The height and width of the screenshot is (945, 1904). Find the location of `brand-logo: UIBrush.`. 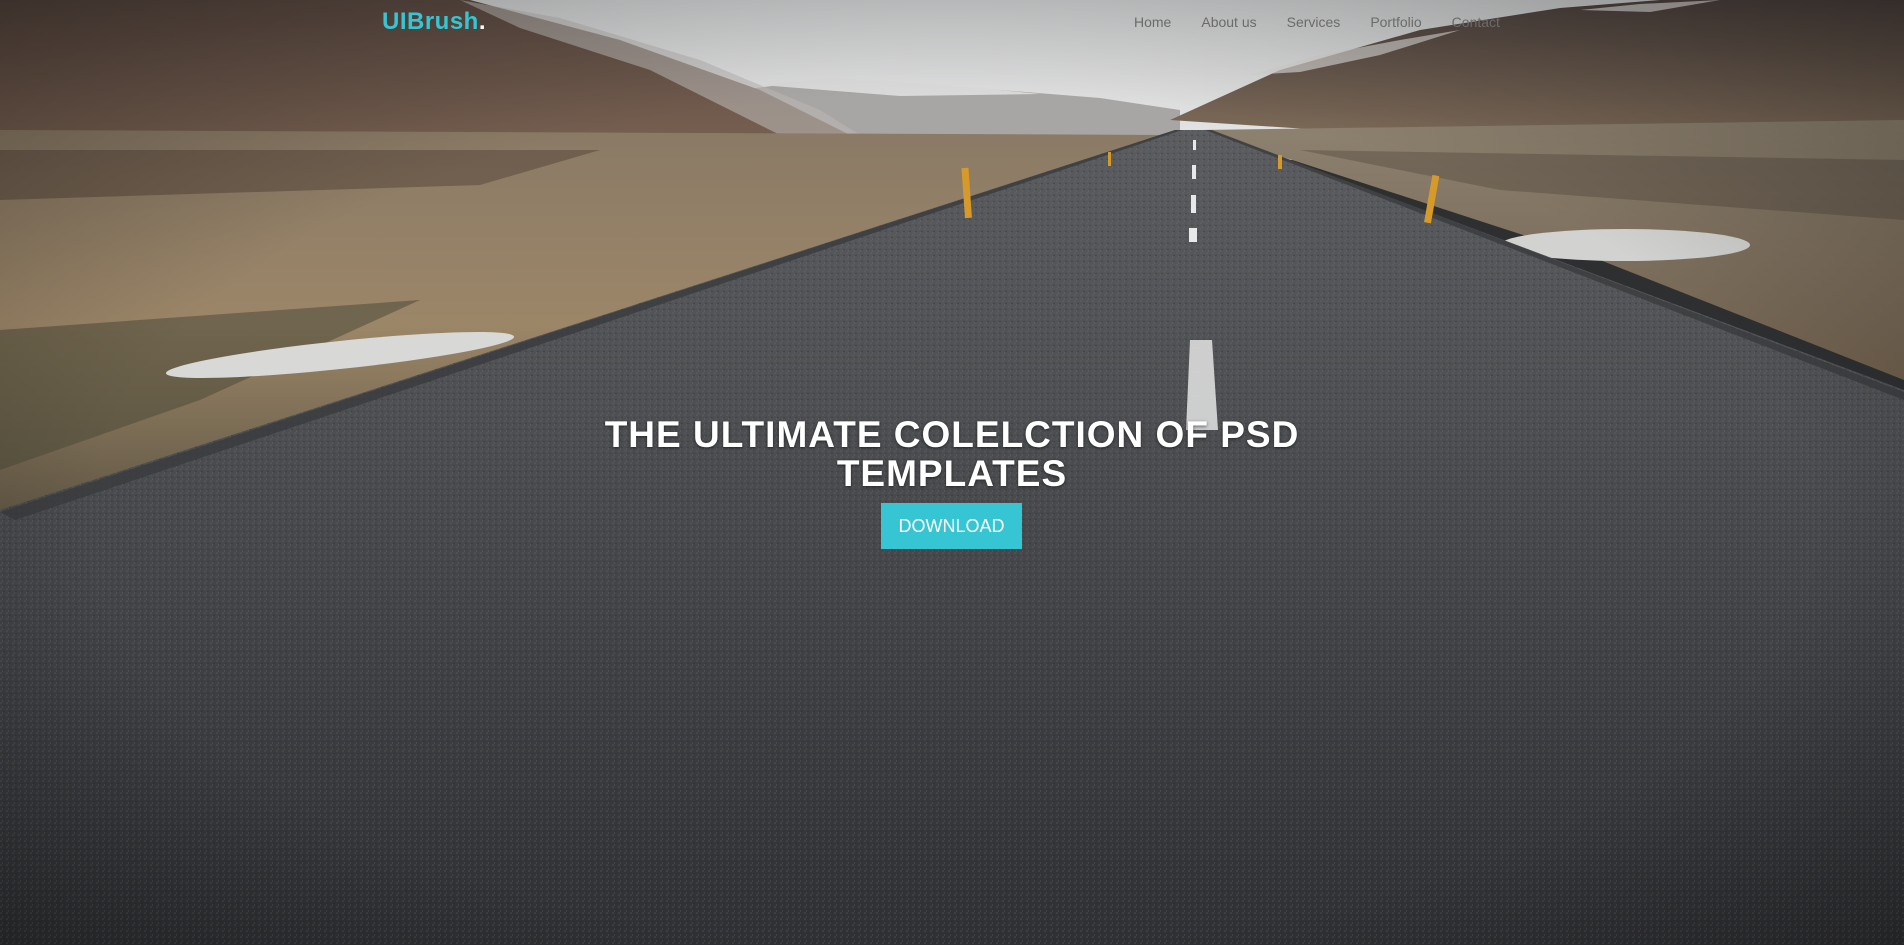

brand-logo: UIBrush. is located at coordinates (434, 22).